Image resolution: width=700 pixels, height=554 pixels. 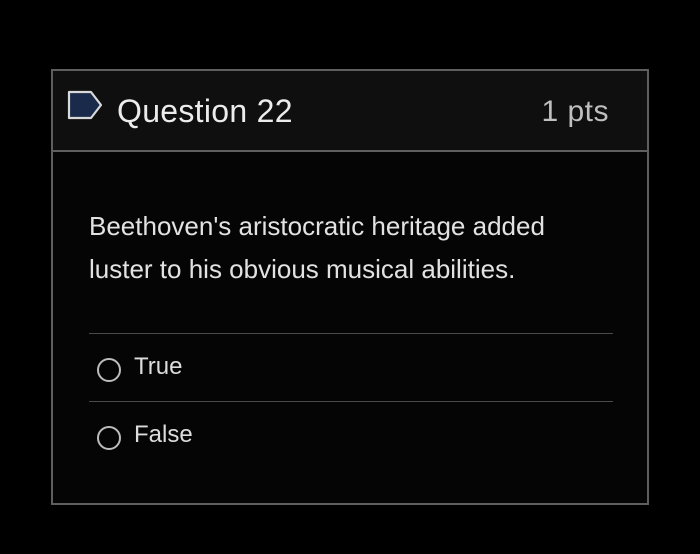 What do you see at coordinates (85, 105) in the screenshot?
I see `flag-question-icon` at bounding box center [85, 105].